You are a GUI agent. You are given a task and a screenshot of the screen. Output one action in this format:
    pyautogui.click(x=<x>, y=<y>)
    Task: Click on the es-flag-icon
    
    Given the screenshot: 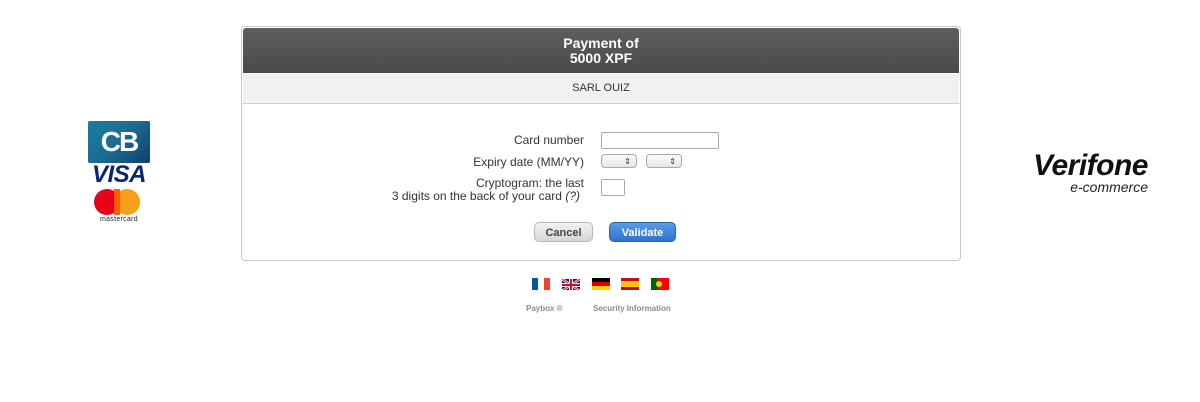 What is the action you would take?
    pyautogui.click(x=630, y=284)
    